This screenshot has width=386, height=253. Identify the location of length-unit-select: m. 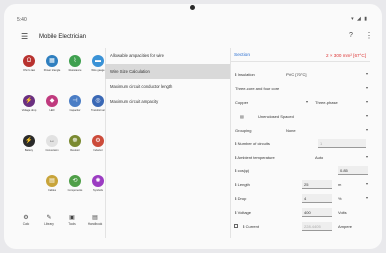
(339, 184).